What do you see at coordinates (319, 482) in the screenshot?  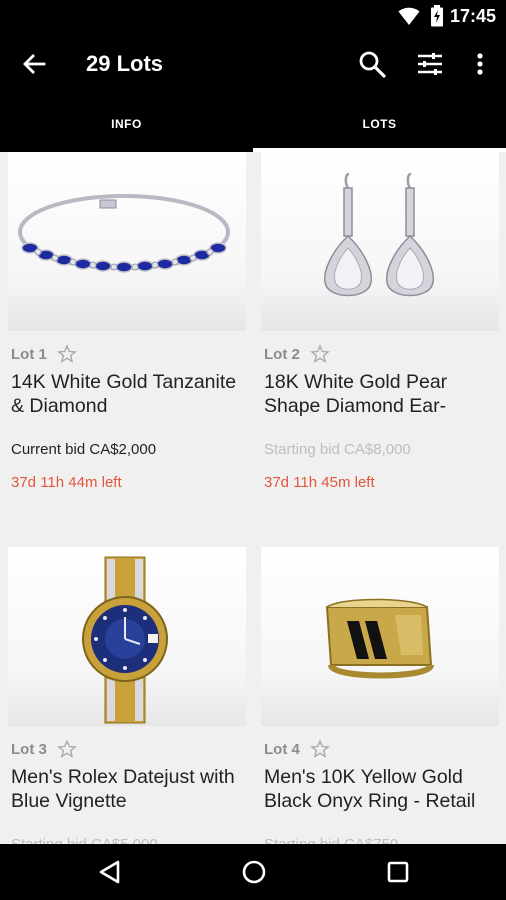 I see `lot-time-left: 37d 11h 45m left` at bounding box center [319, 482].